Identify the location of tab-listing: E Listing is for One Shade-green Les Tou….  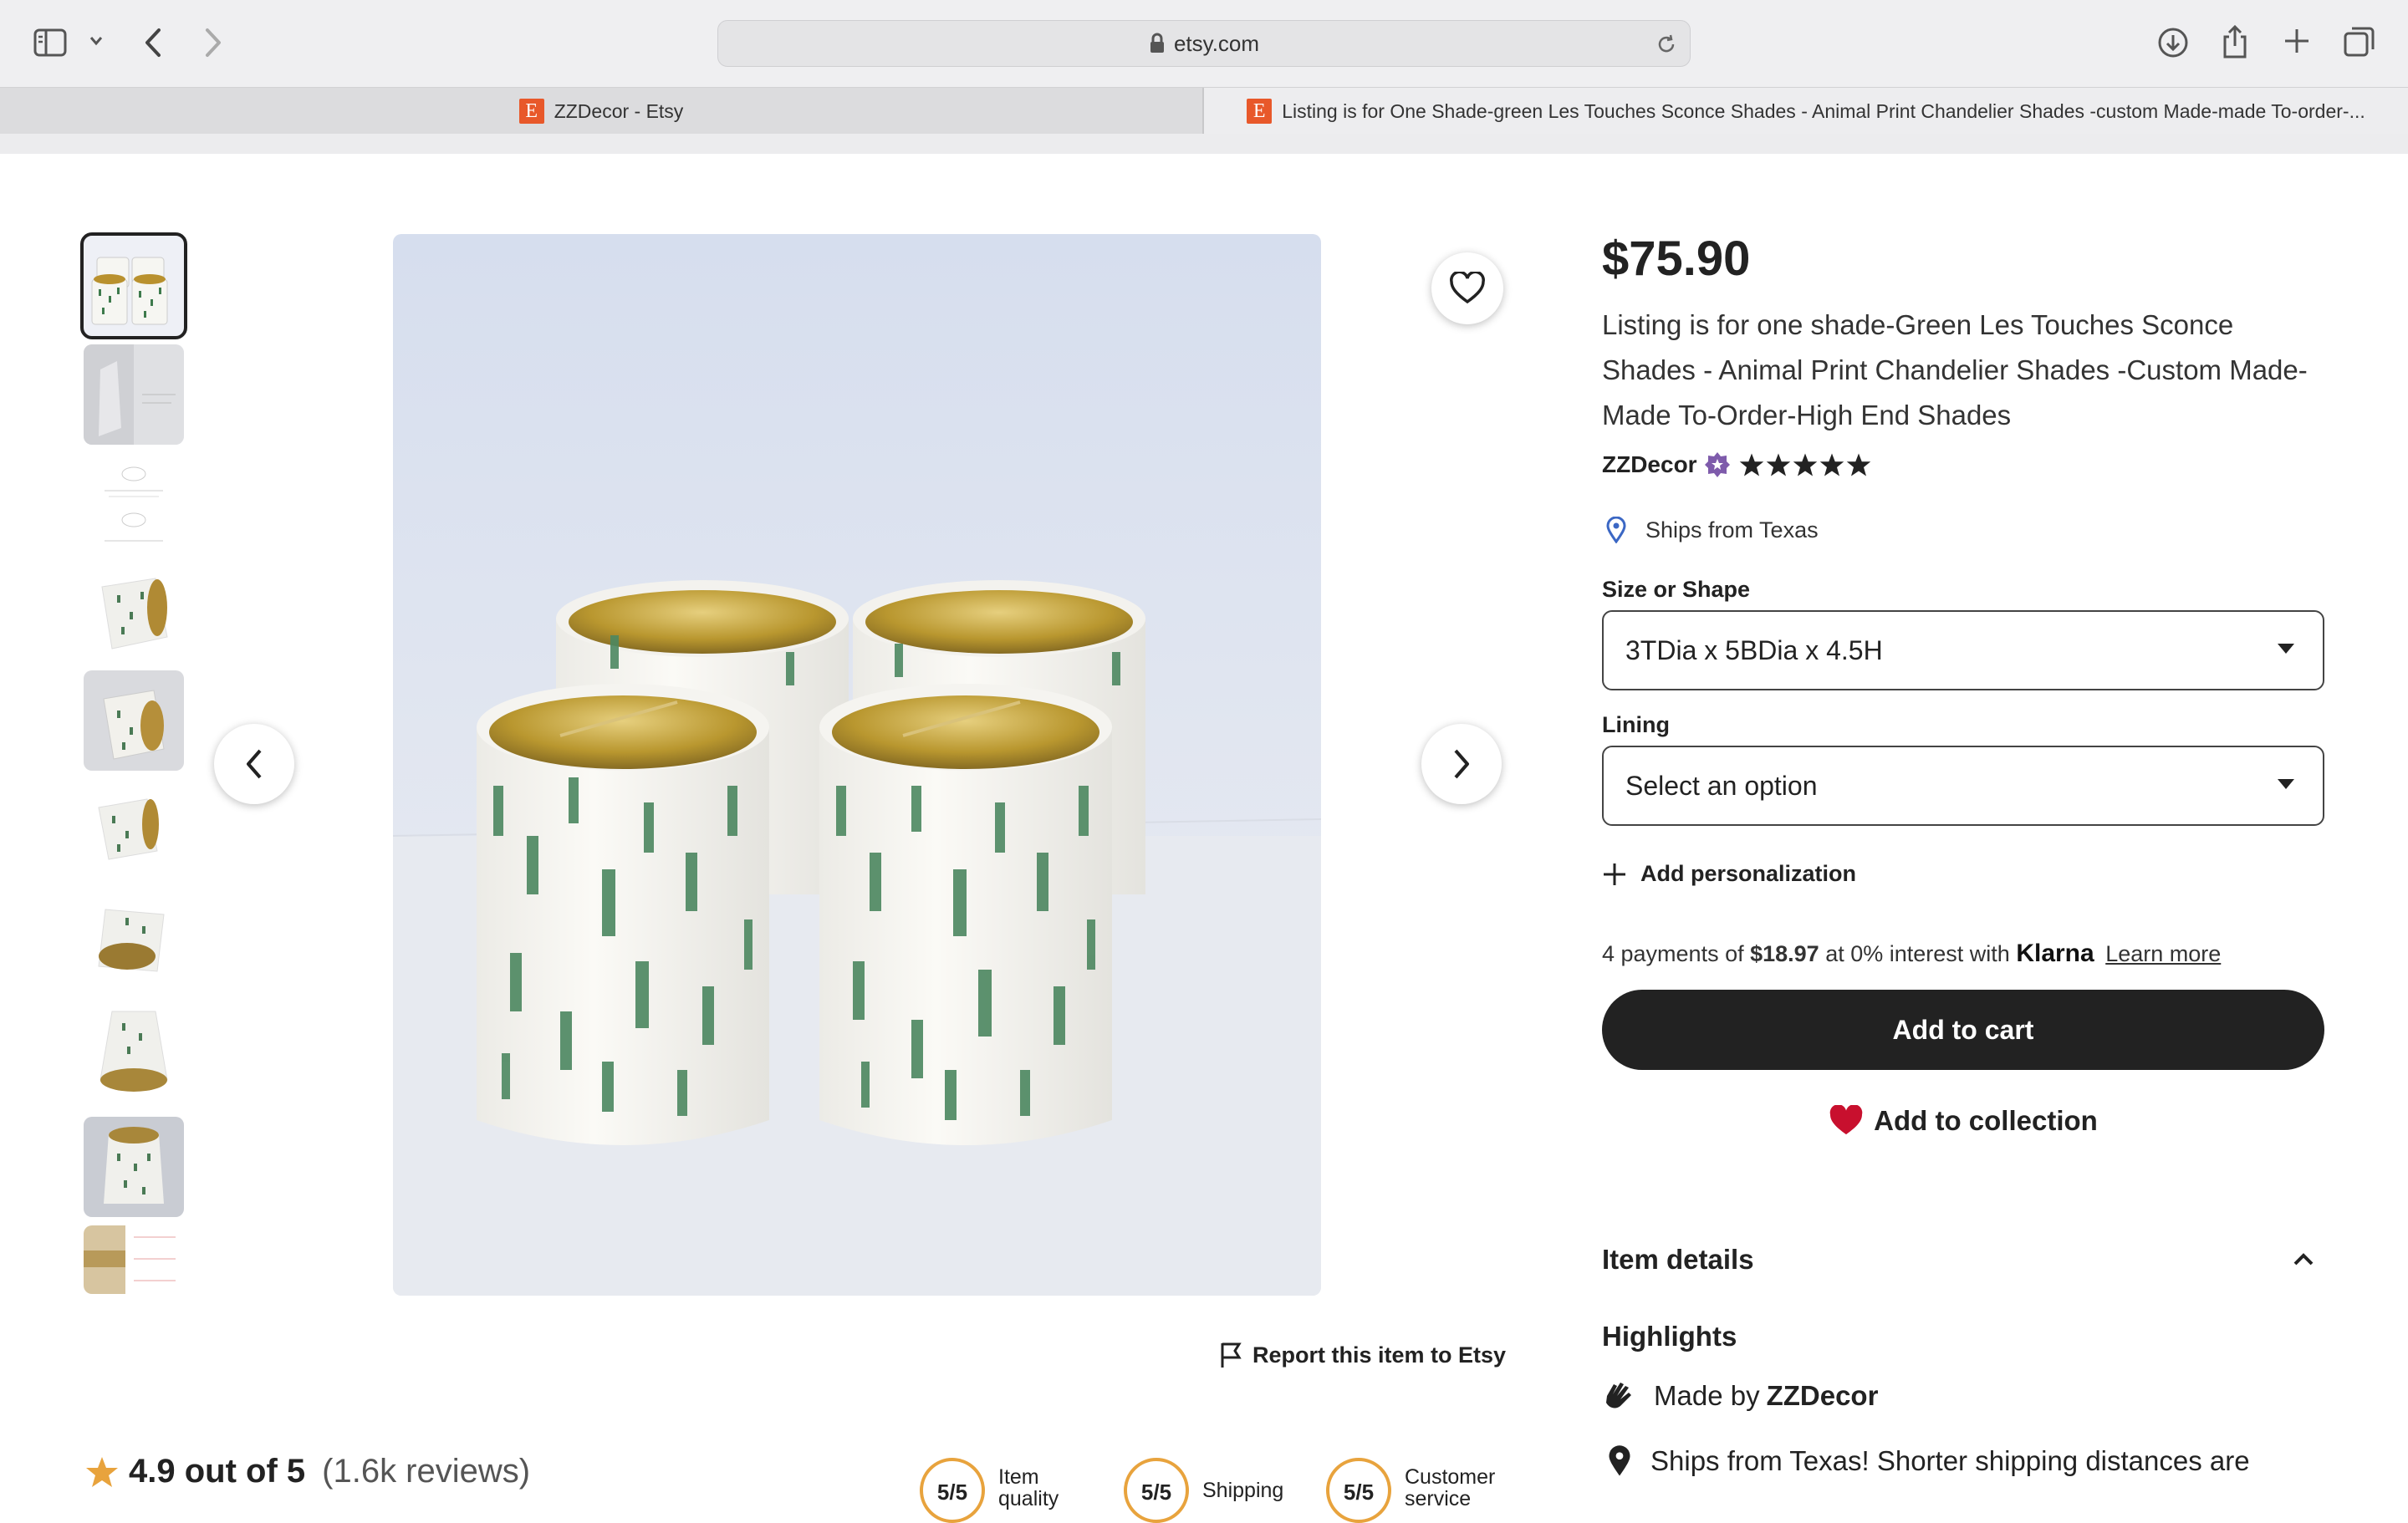
(1806, 112).